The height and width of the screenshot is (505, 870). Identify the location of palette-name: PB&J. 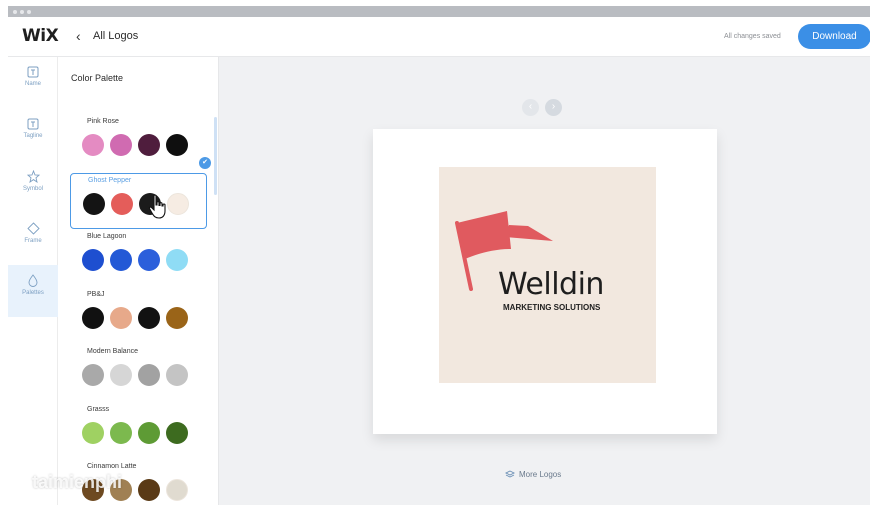
(96, 294).